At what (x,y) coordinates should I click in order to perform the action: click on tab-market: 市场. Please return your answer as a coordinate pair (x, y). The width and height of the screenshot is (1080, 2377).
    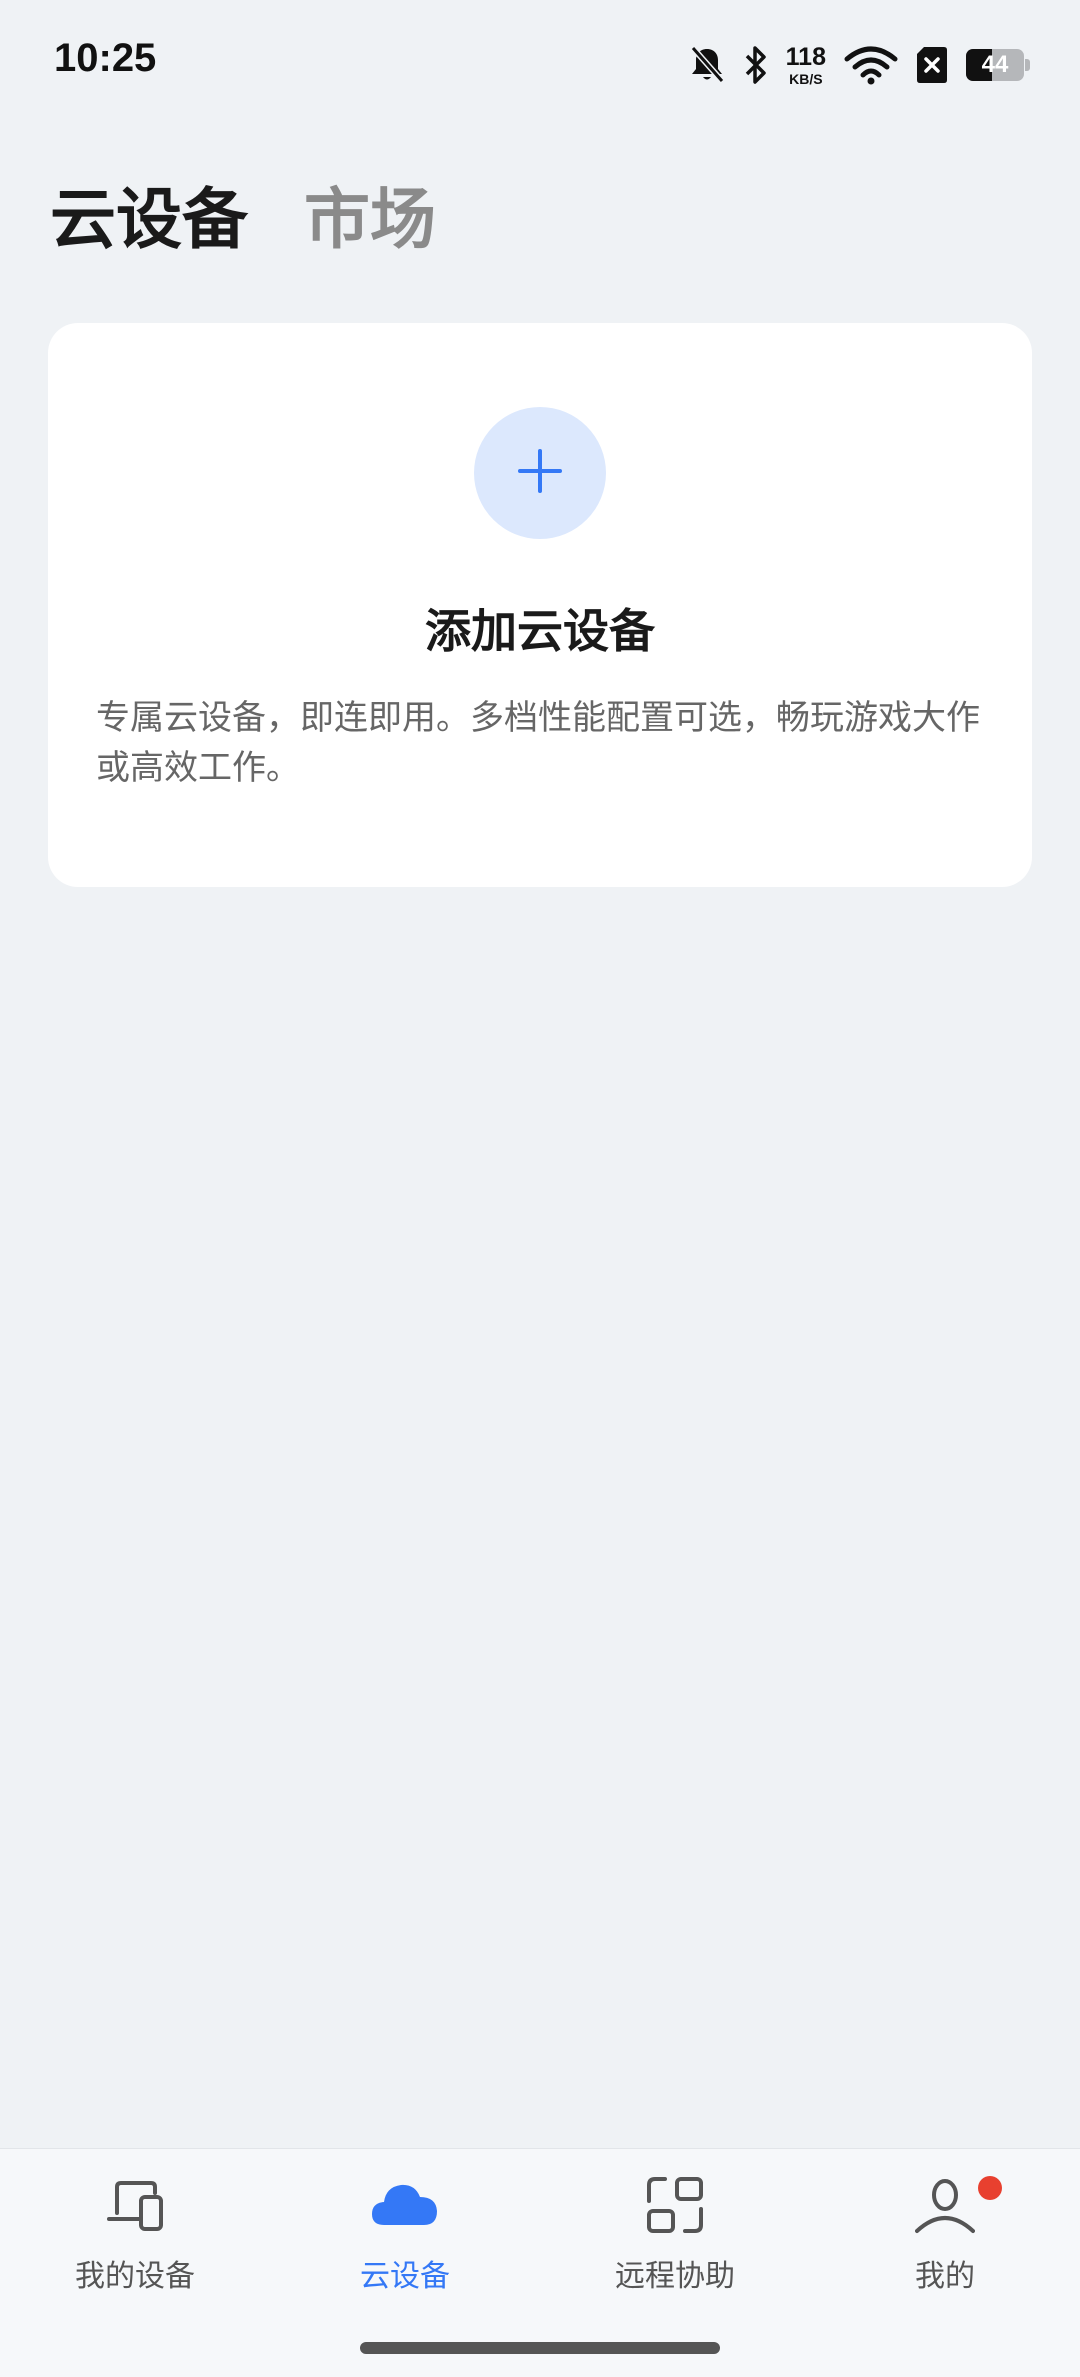
    Looking at the image, I should click on (370, 214).